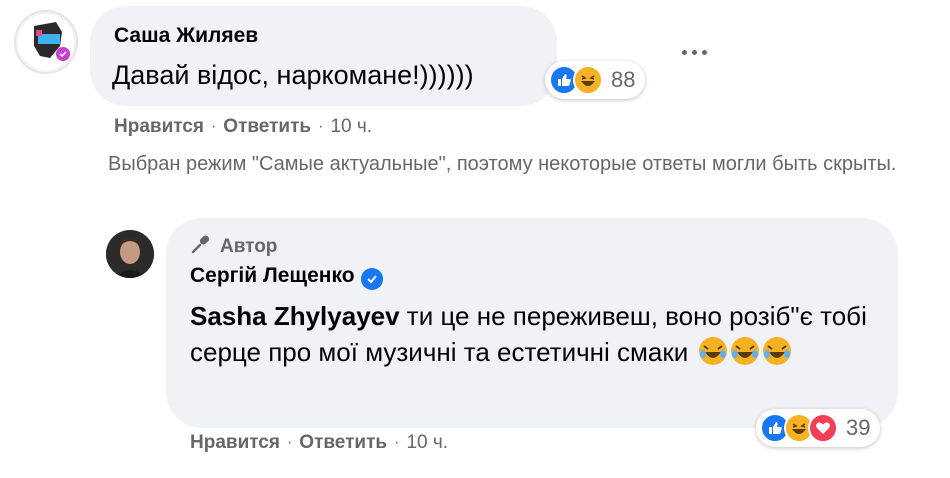 The height and width of the screenshot is (478, 950). What do you see at coordinates (858, 427) in the screenshot?
I see `reaction-count: 39` at bounding box center [858, 427].